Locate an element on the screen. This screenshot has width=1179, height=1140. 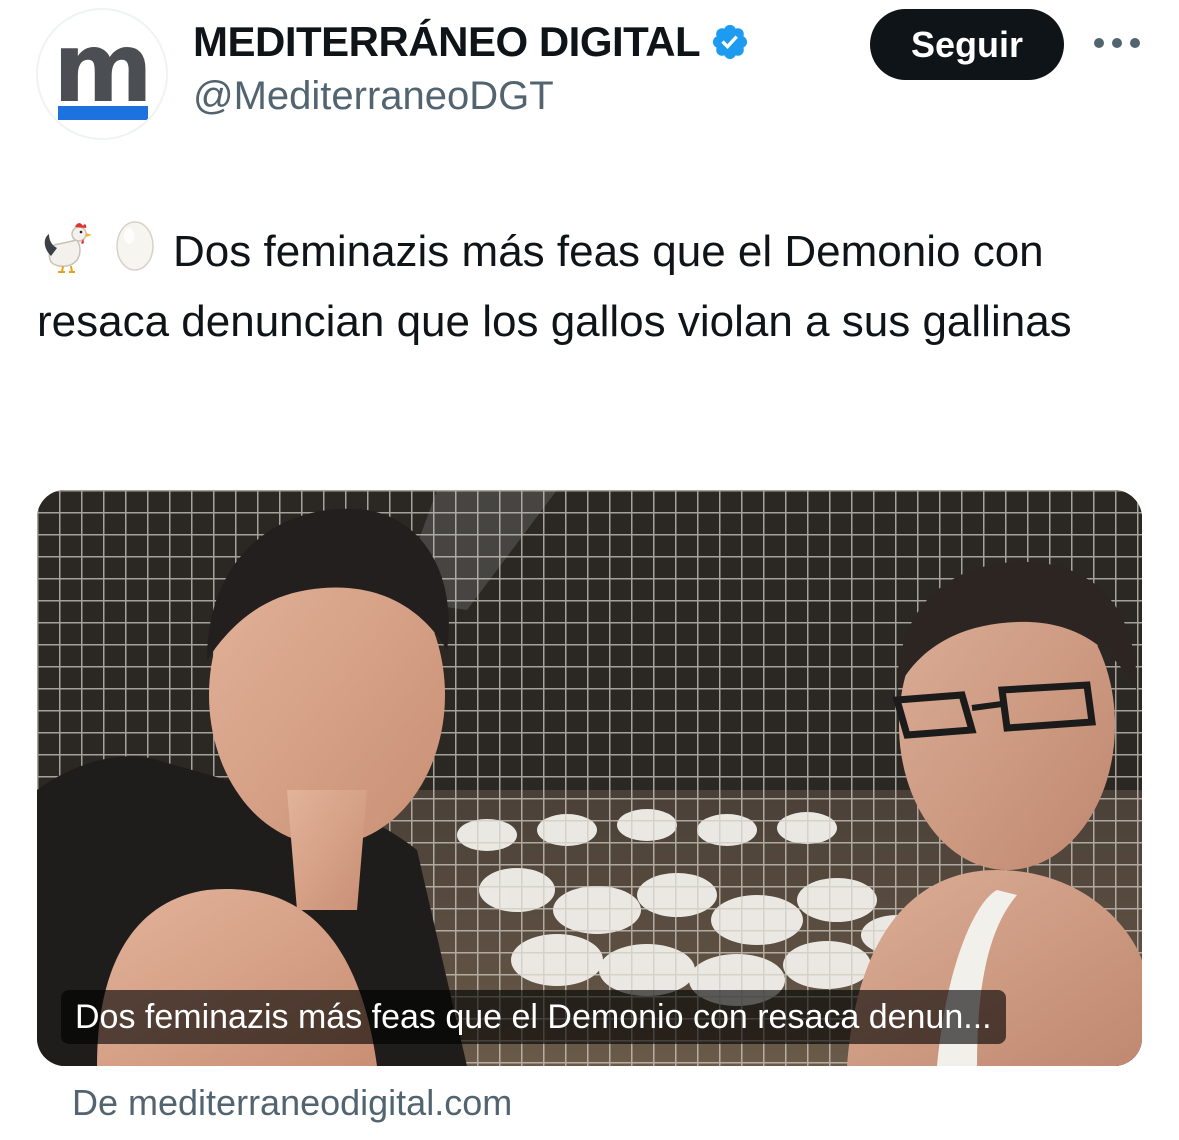
avatar-logo-letter: m is located at coordinates (102, 68).